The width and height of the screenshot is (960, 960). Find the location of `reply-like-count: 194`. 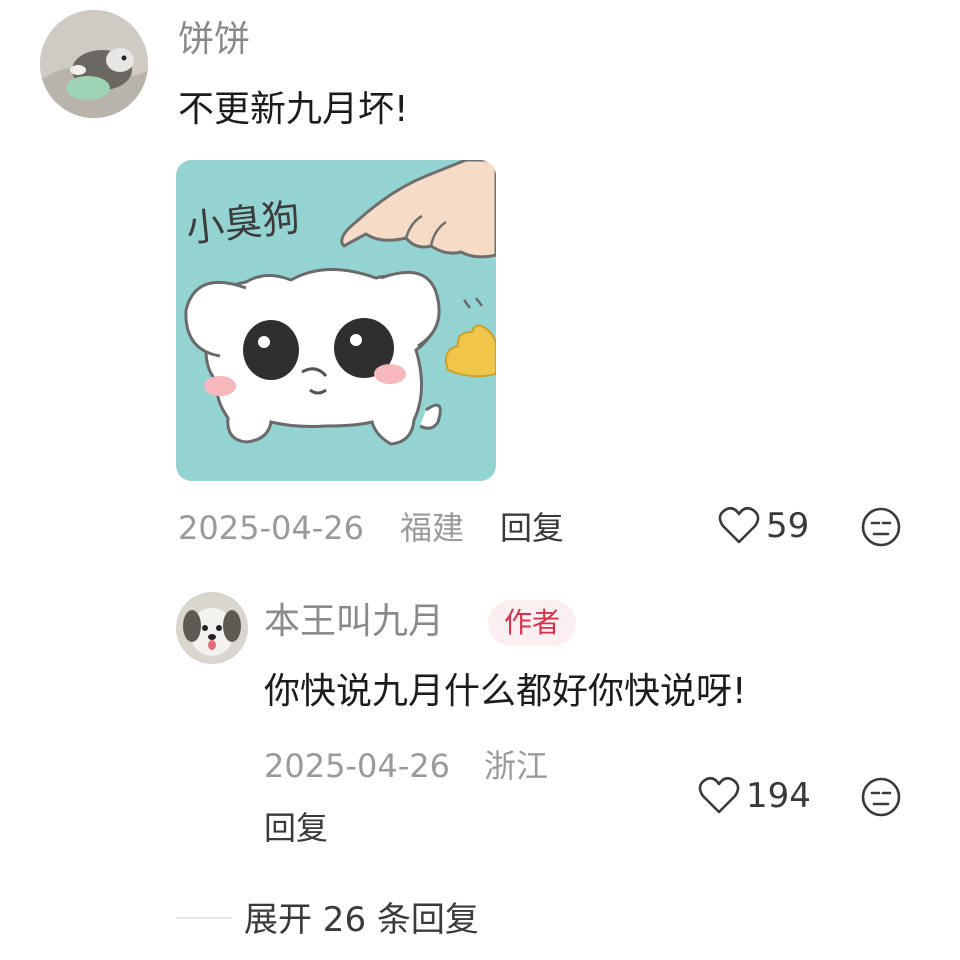

reply-like-count: 194 is located at coordinates (778, 796).